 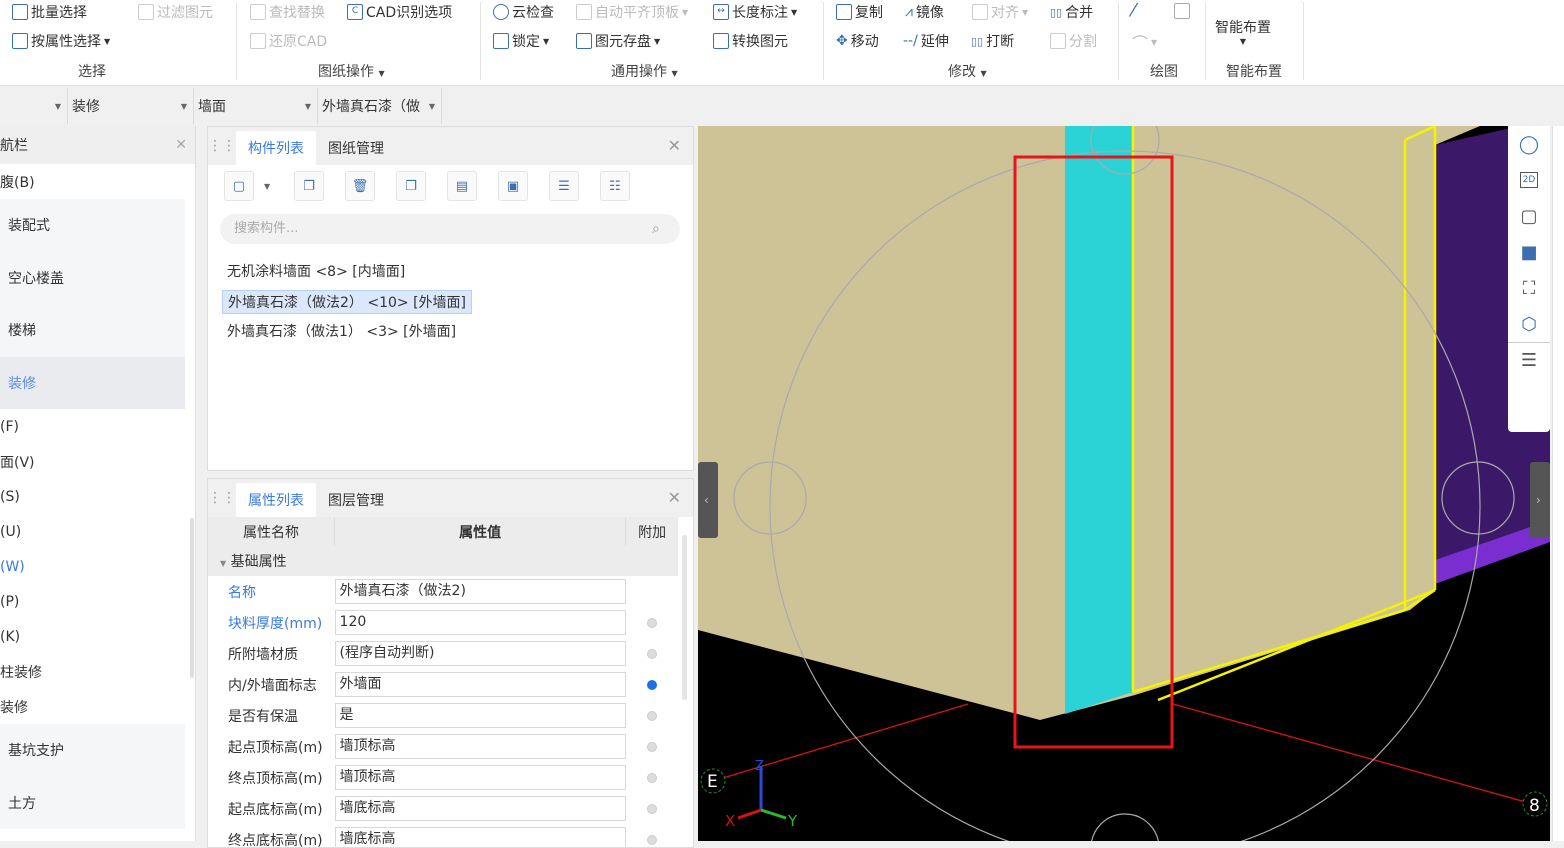 I want to click on nav-item: (U), so click(x=97, y=531).